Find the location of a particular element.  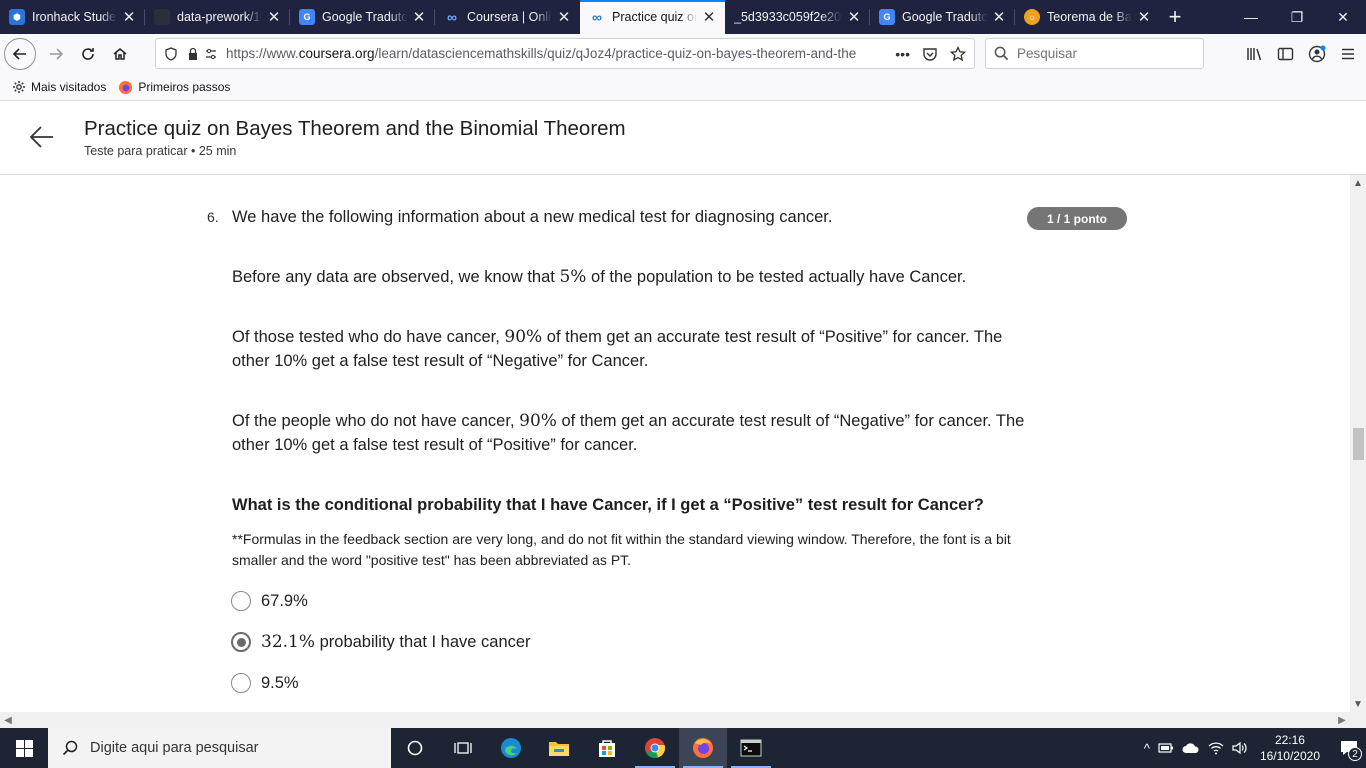

battery-icon is located at coordinates (1166, 748).